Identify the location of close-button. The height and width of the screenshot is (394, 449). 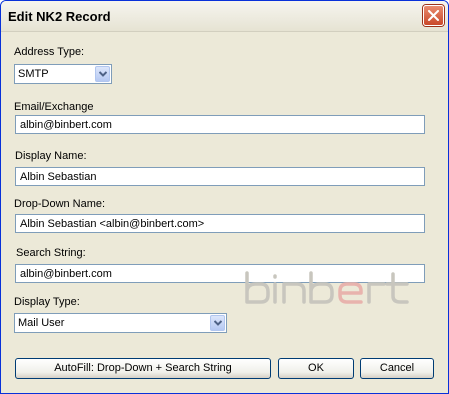
(433, 15).